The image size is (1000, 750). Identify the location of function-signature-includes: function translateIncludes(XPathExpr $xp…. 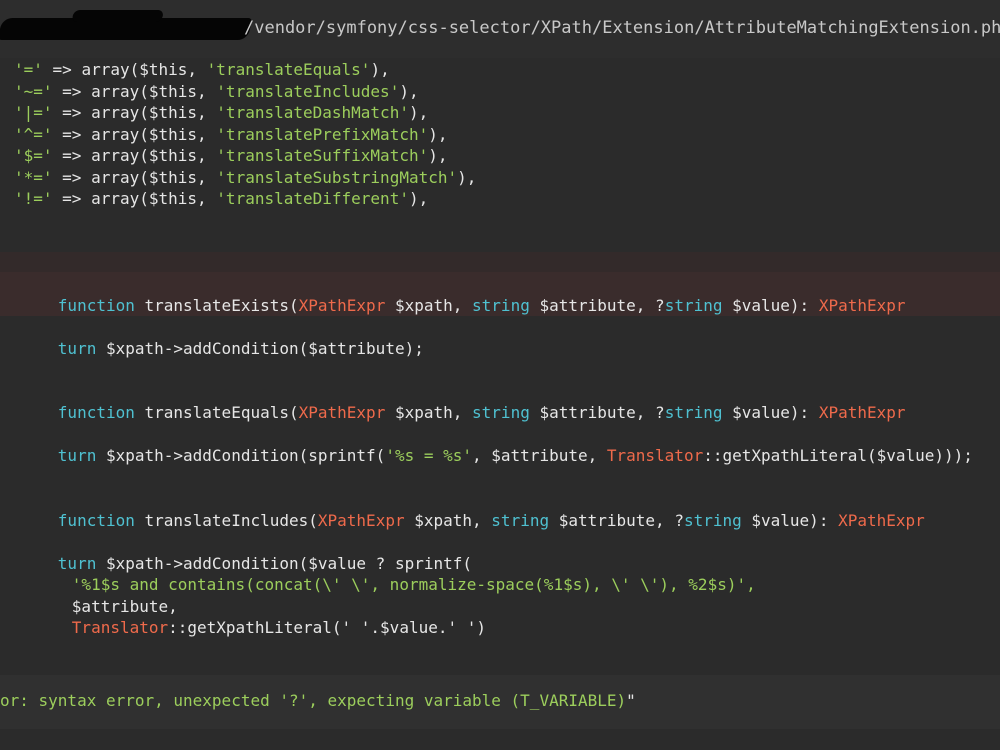
(491, 520).